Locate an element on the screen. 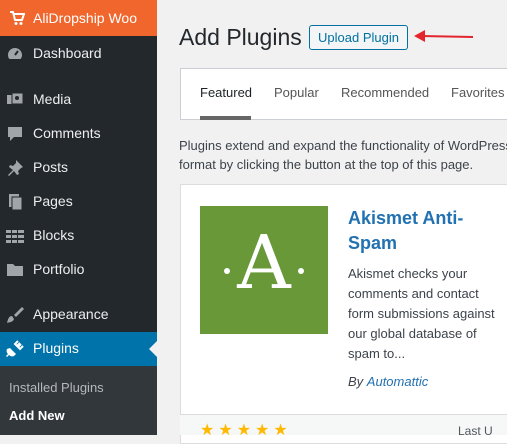 Image resolution: width=507 pixels, height=444 pixels. plugin-name-link: Akismet Anti-Spam is located at coordinates (423, 231).